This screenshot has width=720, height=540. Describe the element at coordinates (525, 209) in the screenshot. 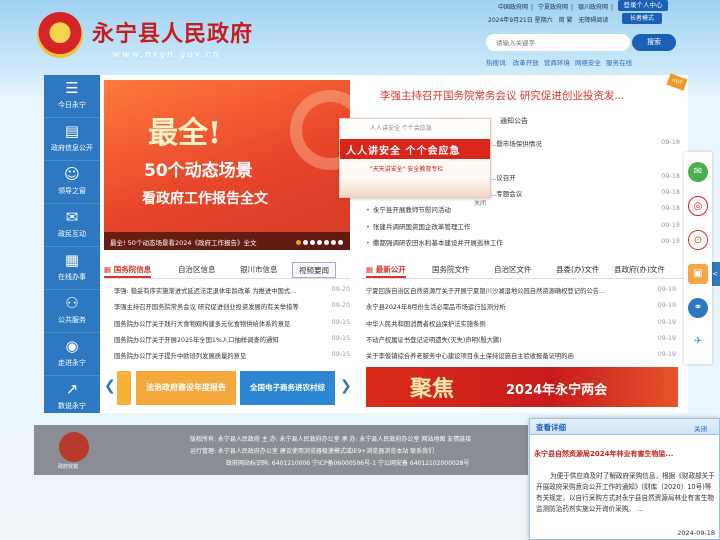

I see `list-item: • 永宁县开展教师节慰问活动 09-18` at that location.